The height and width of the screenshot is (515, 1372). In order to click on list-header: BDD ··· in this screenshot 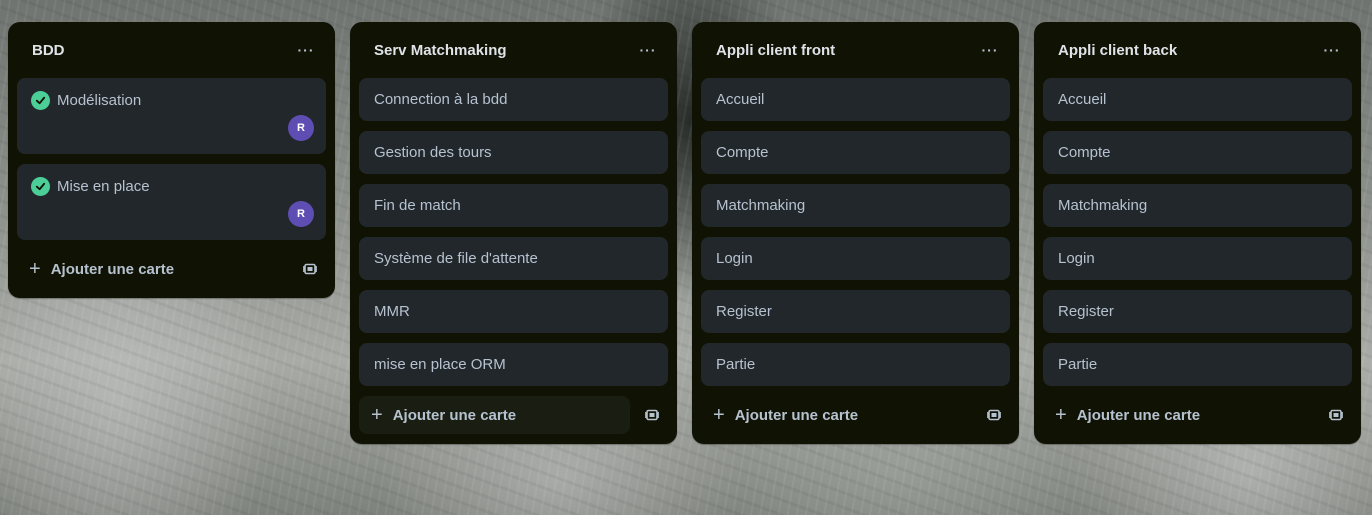, I will do `click(171, 50)`.